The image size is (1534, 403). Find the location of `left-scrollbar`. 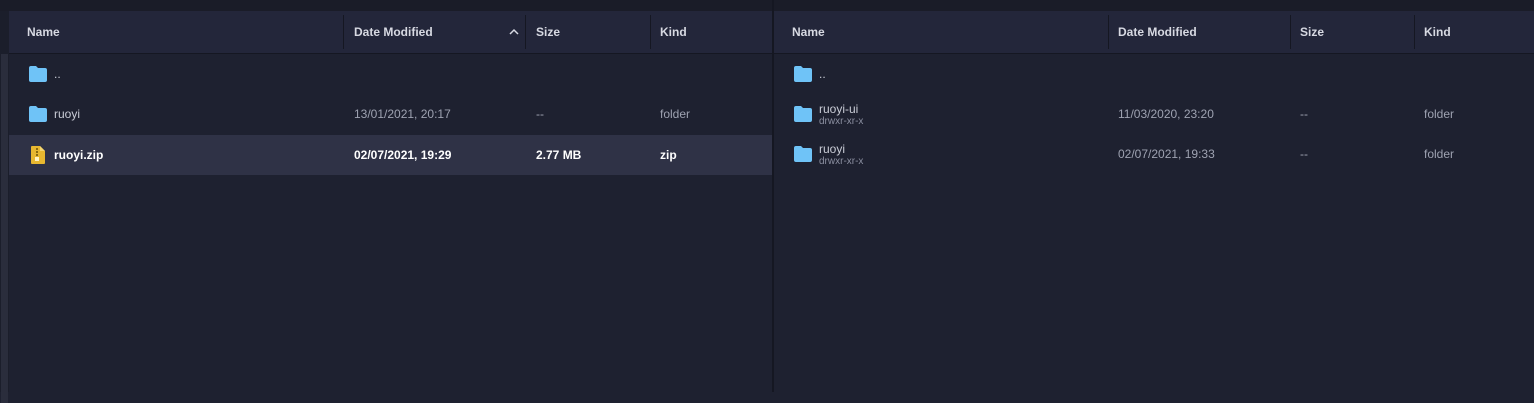

left-scrollbar is located at coordinates (4, 207).